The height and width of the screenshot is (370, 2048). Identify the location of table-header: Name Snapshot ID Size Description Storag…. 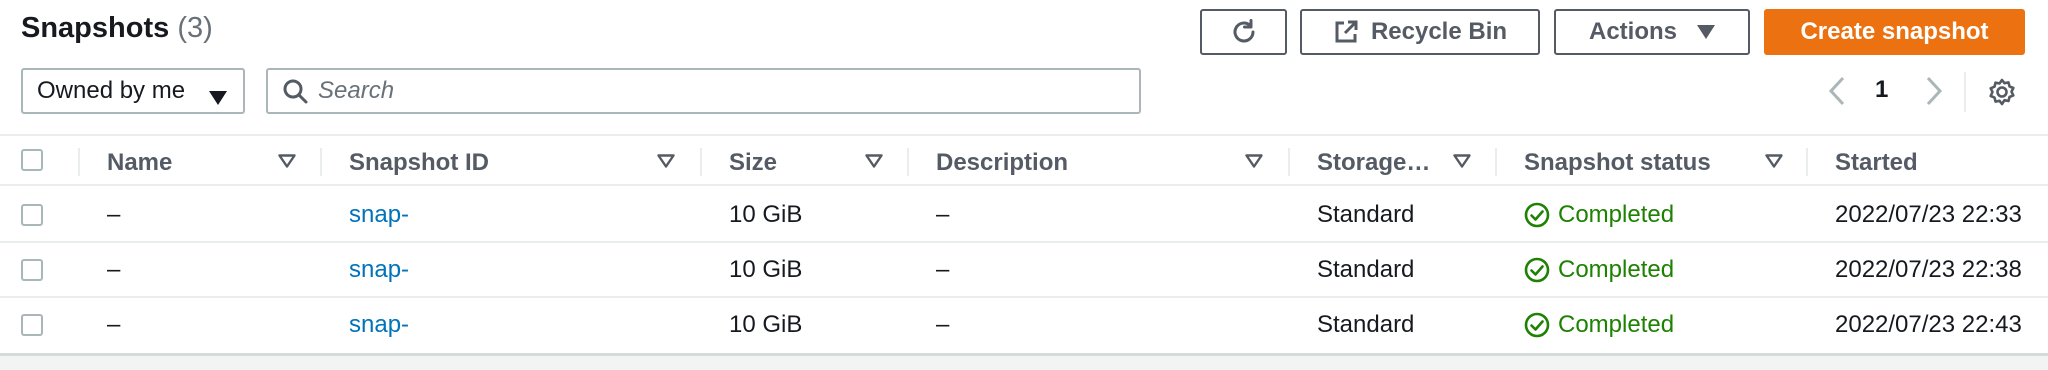
(1024, 160).